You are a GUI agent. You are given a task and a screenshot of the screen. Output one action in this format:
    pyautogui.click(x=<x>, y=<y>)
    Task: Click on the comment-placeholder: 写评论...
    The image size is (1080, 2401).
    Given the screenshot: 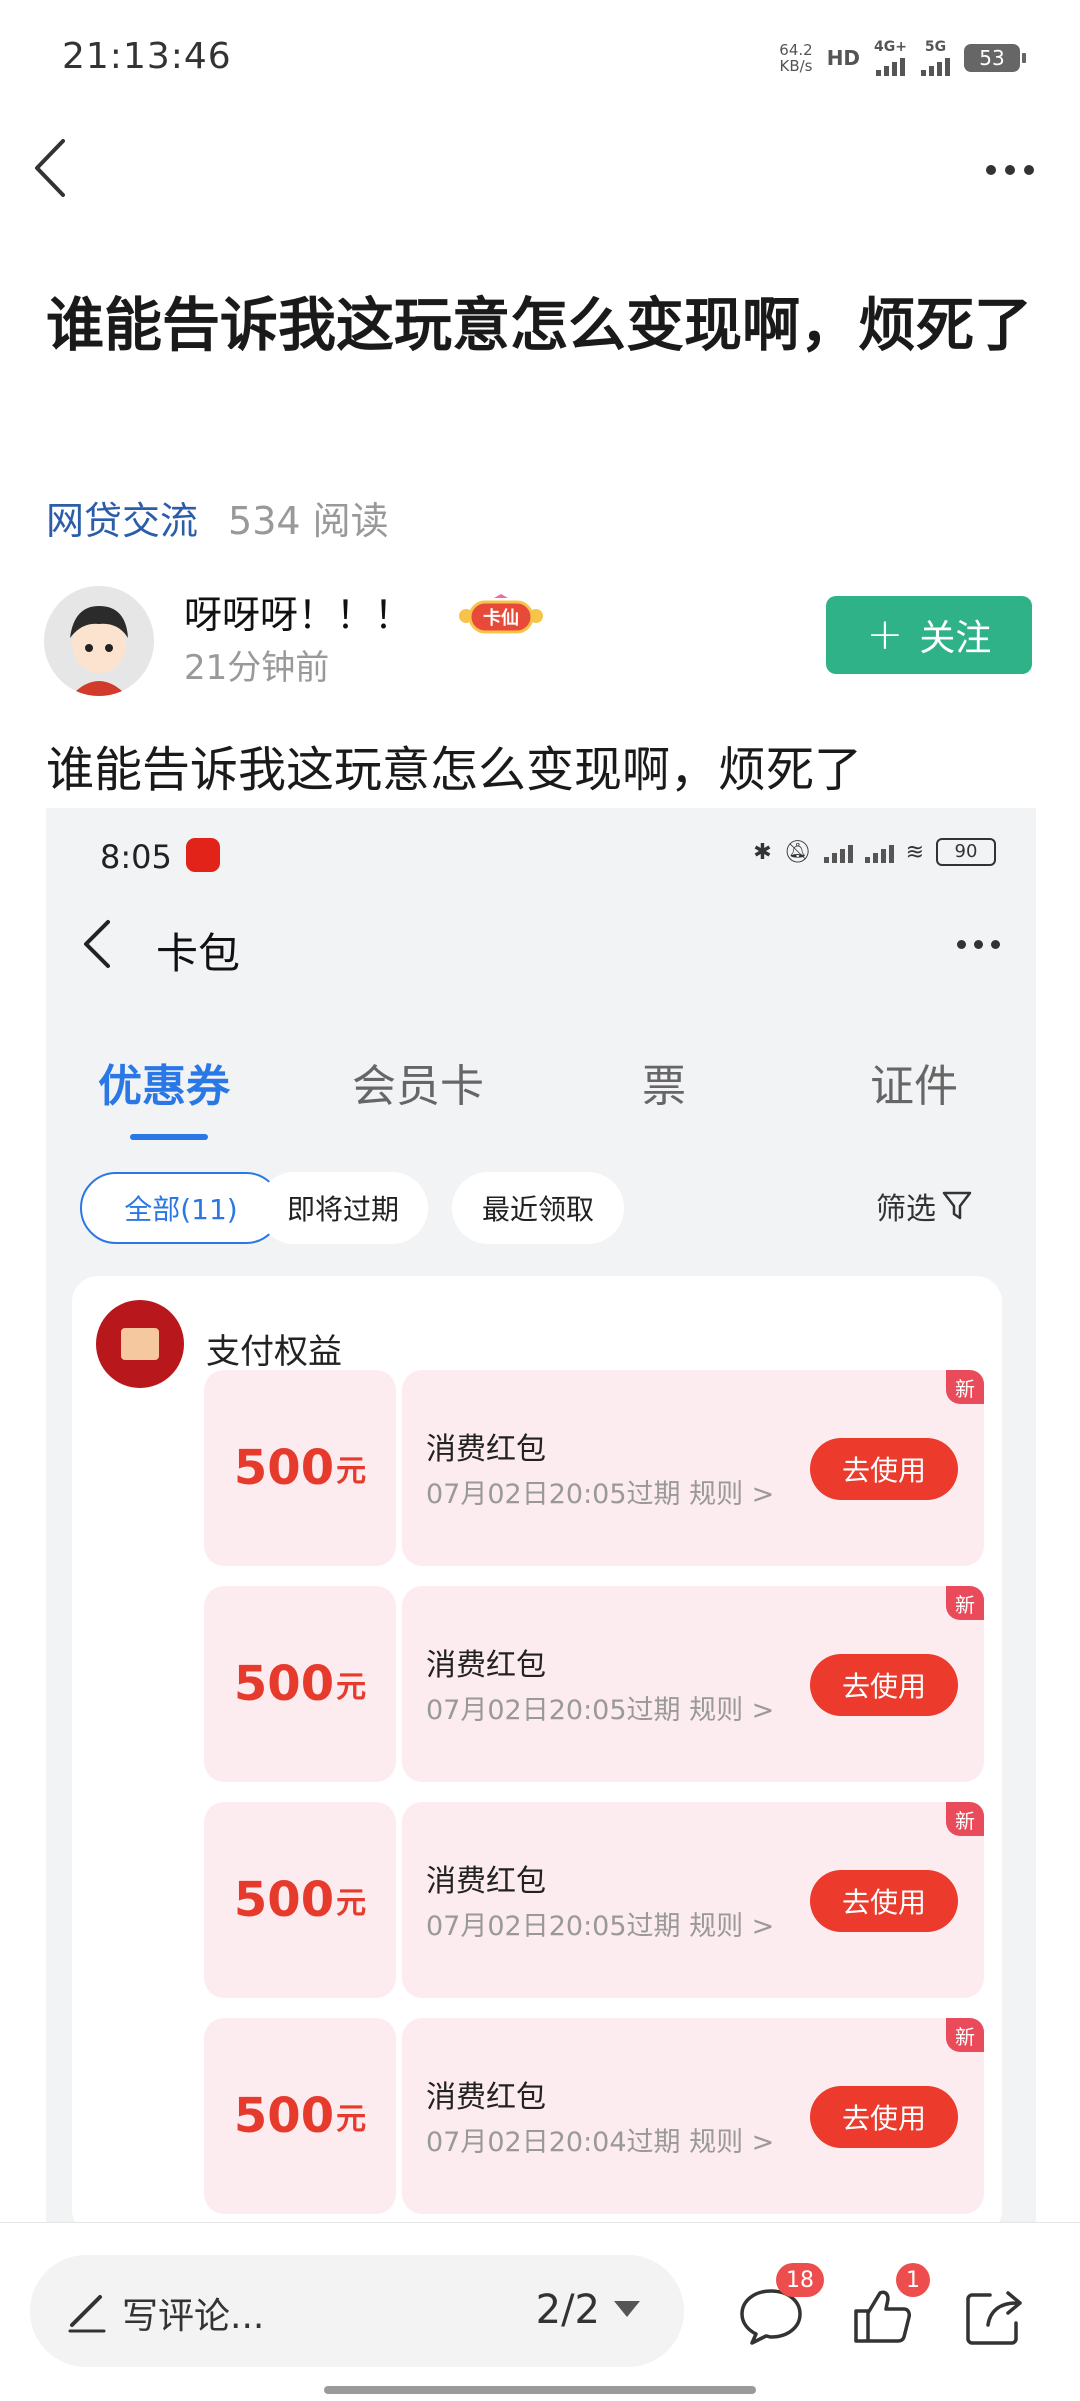 What is the action you would take?
    pyautogui.click(x=193, y=2316)
    